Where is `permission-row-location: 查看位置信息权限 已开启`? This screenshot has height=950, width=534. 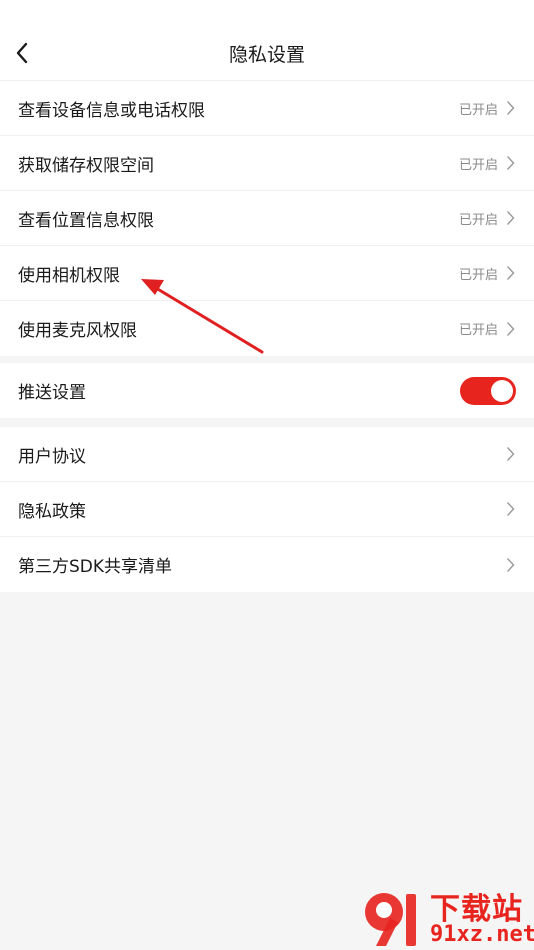 permission-row-location: 查看位置信息权限 已开启 is located at coordinates (267, 218).